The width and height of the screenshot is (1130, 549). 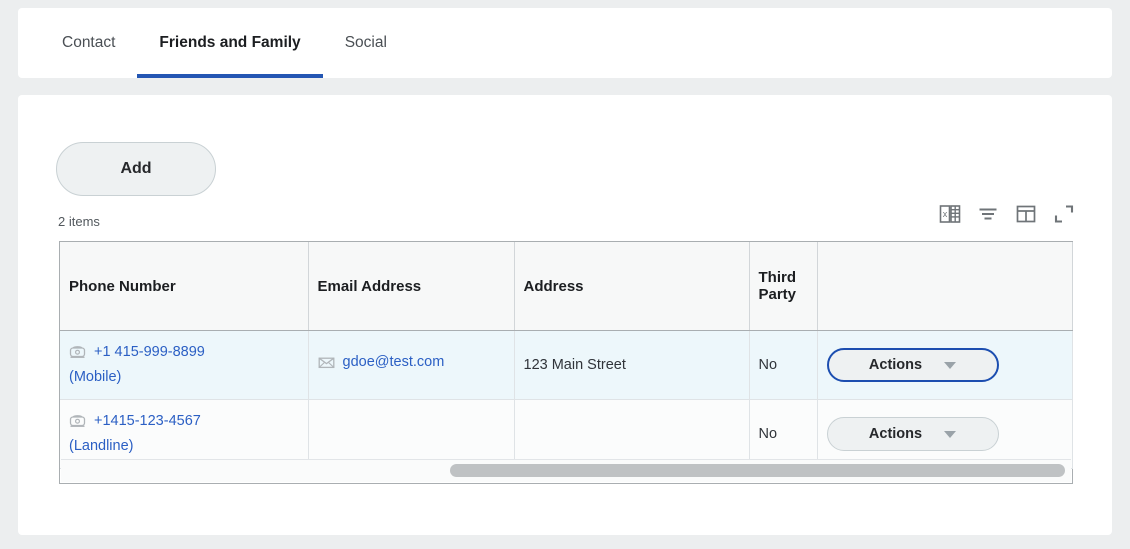 I want to click on tab-friends-and-family-label: Friends and Family, so click(x=230, y=42).